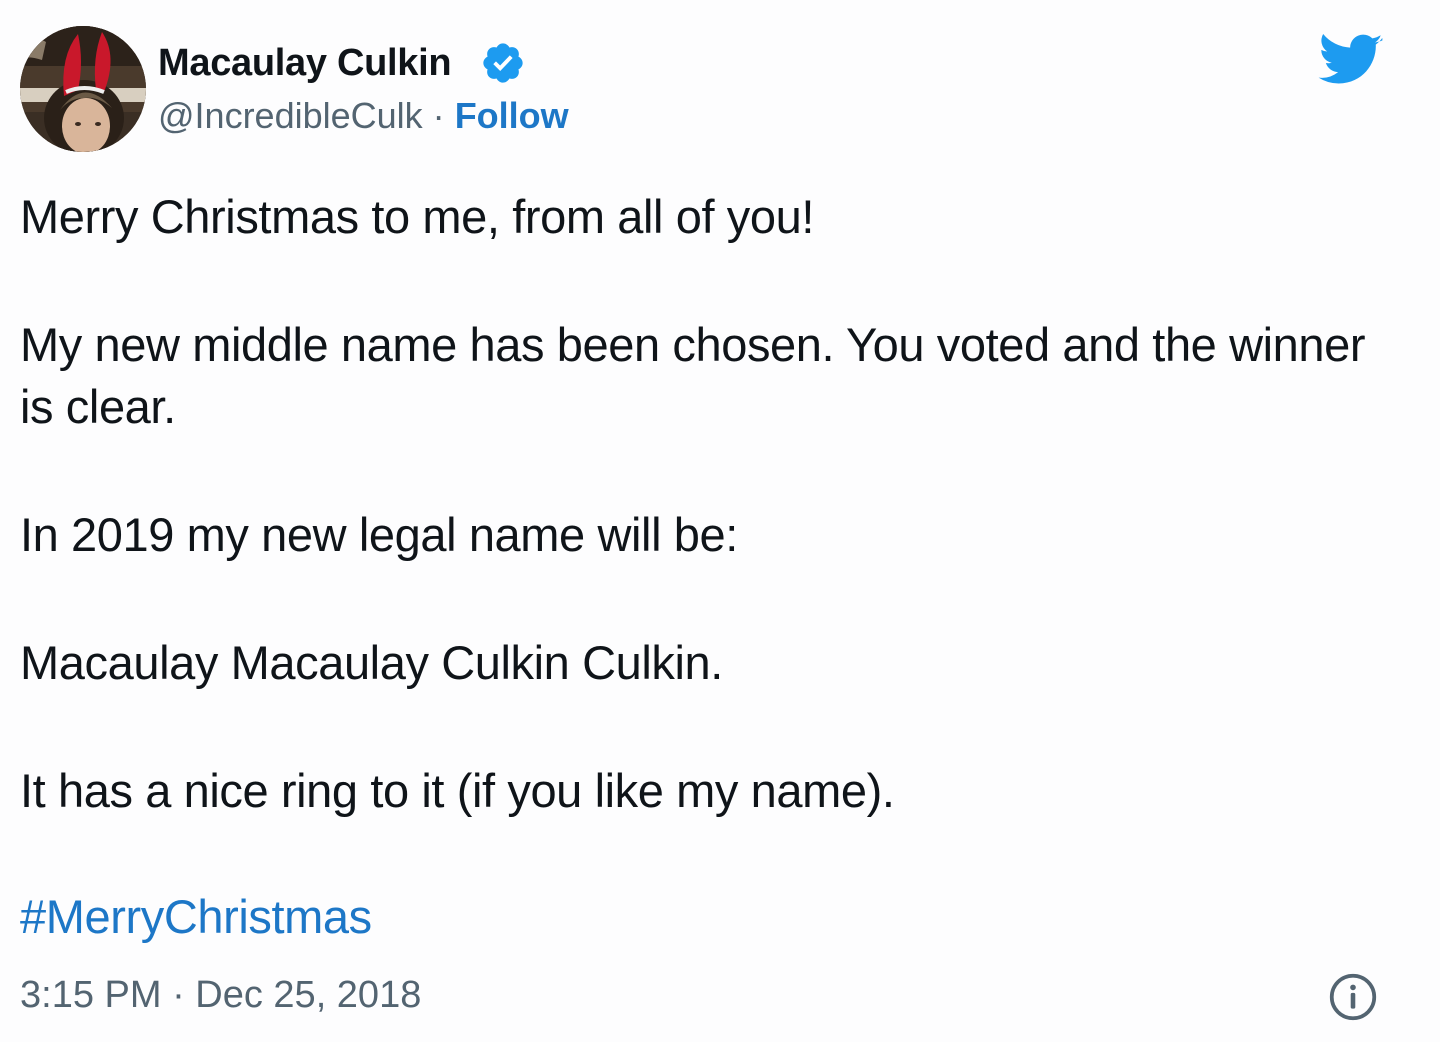  Describe the element at coordinates (220, 995) in the screenshot. I see `tweet-timestamp: 3:15 PM · Dec 25, 2018` at that location.